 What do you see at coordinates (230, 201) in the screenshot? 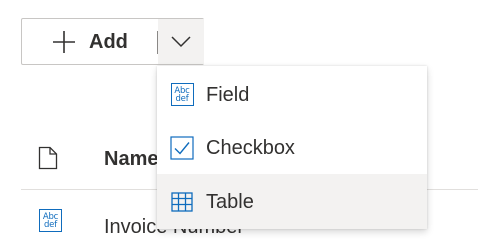
I see `menu-item-table-label: Table` at bounding box center [230, 201].